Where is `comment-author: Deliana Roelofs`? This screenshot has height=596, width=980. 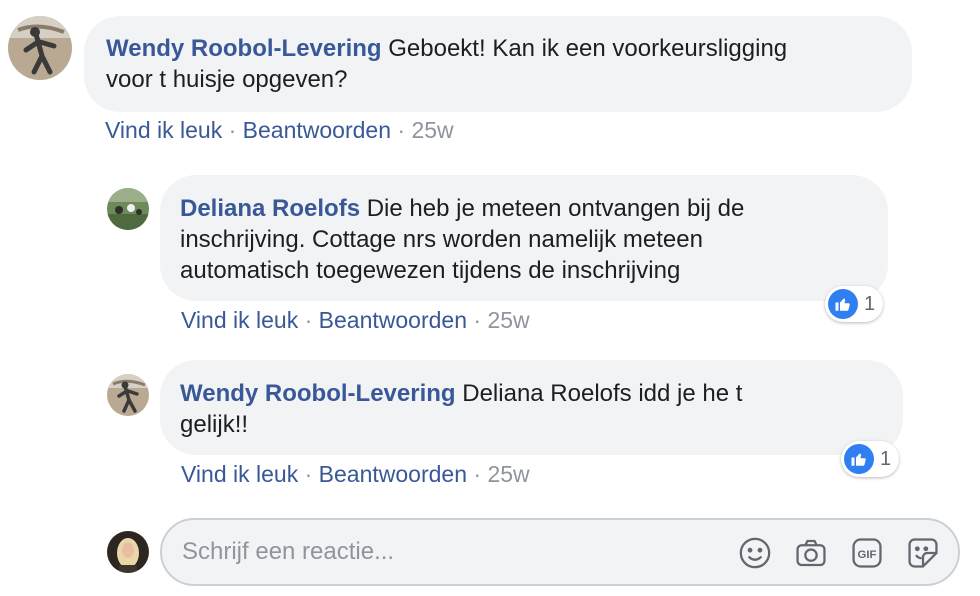 comment-author: Deliana Roelofs is located at coordinates (270, 208).